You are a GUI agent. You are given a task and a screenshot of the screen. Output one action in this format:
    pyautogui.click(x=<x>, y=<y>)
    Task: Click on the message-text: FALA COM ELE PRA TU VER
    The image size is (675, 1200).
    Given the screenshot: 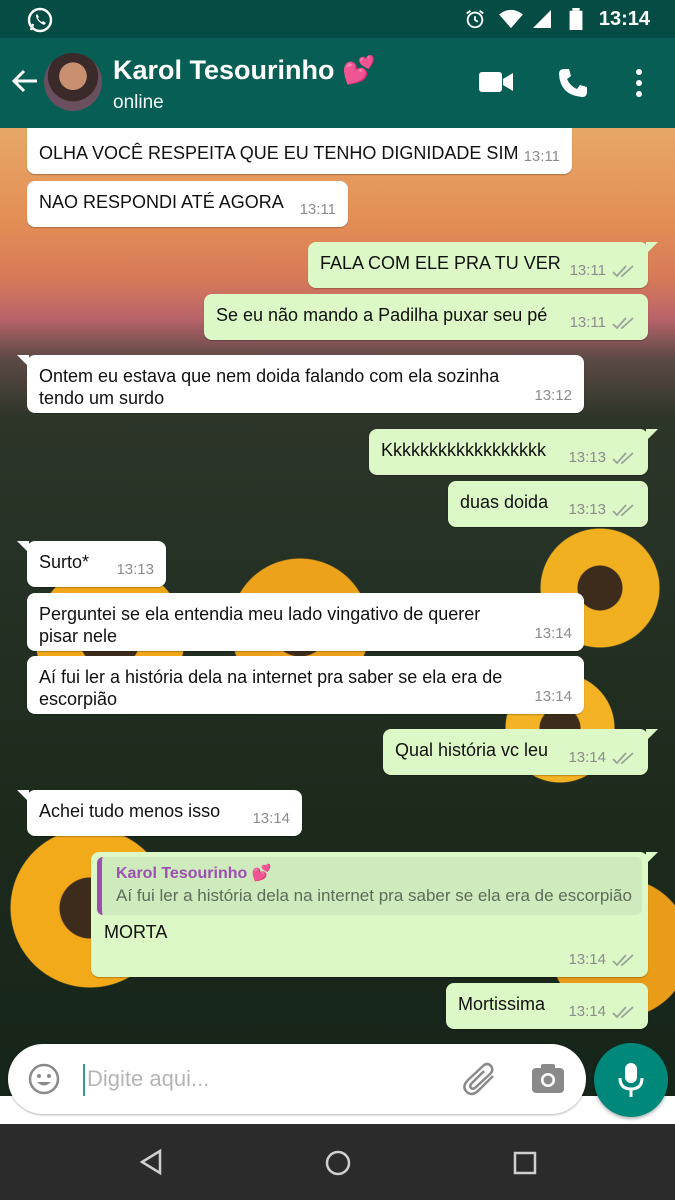 What is the action you would take?
    pyautogui.click(x=440, y=263)
    